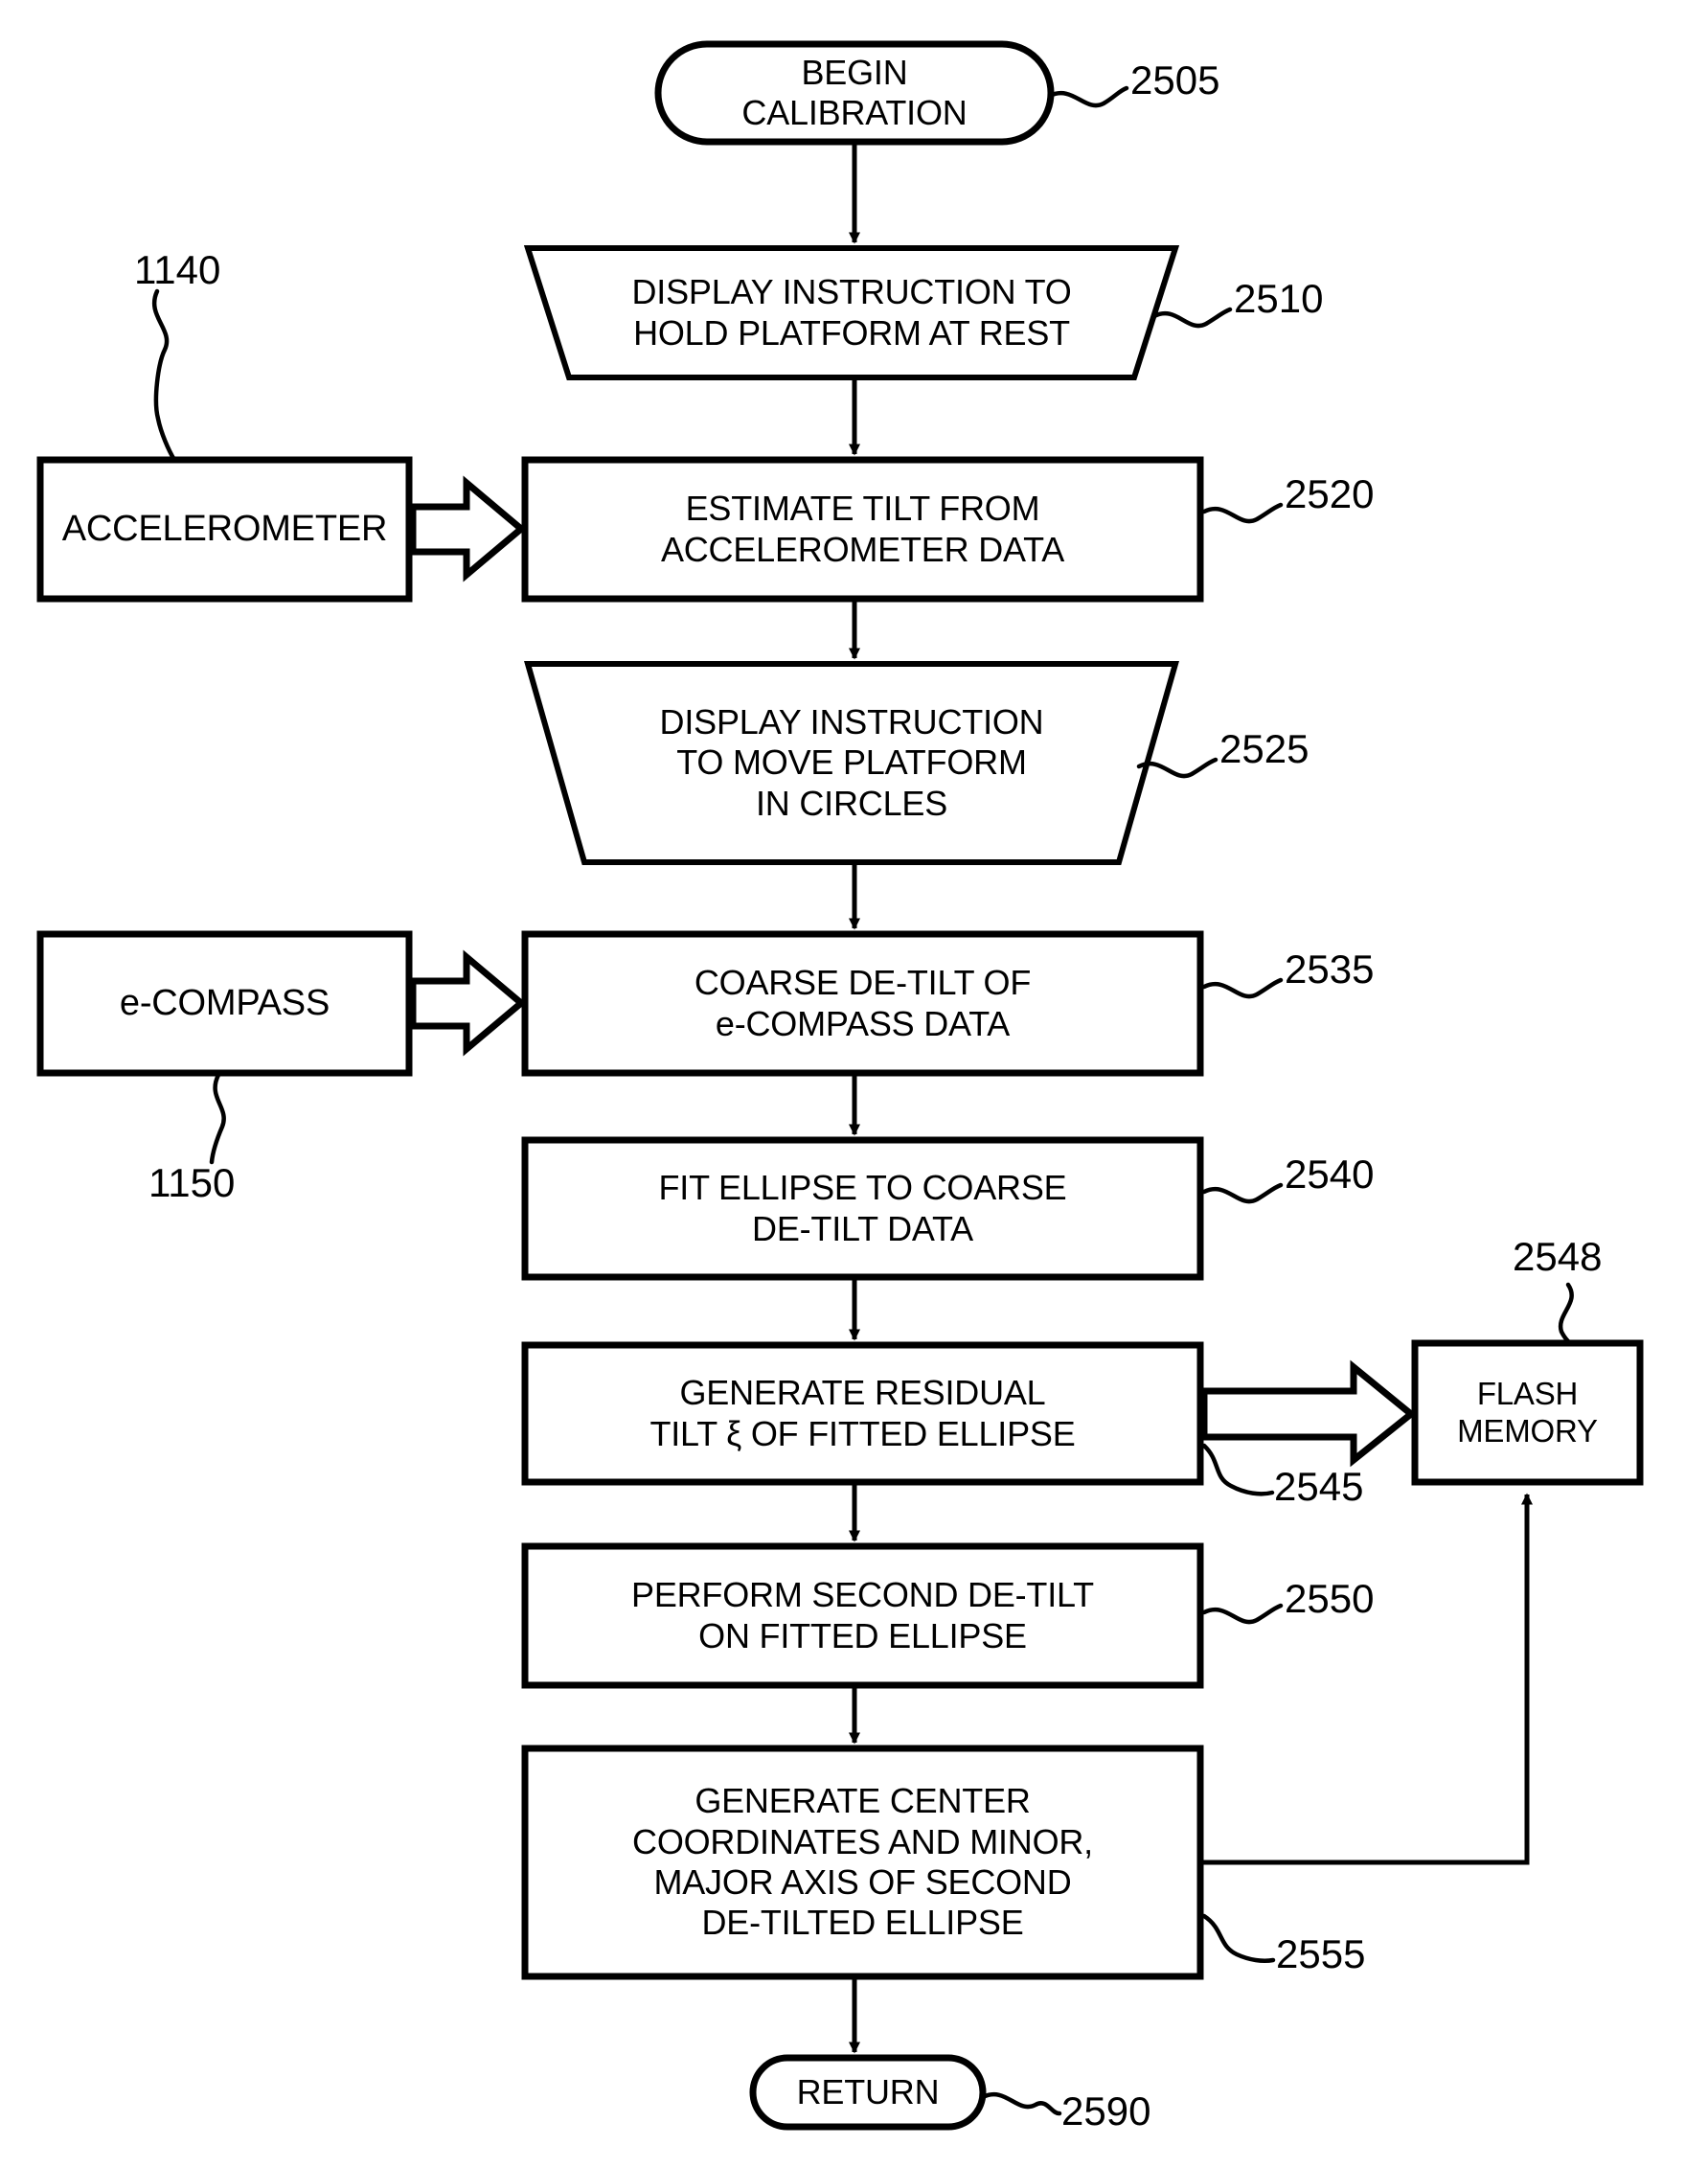 This screenshot has height=2168, width=1708. I want to click on accelerometer-shape, so click(224, 529).